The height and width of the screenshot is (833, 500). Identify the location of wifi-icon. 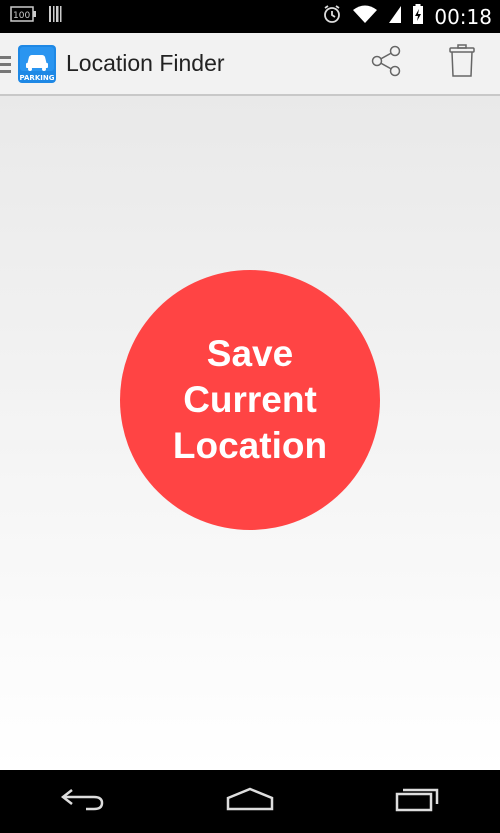
(365, 16).